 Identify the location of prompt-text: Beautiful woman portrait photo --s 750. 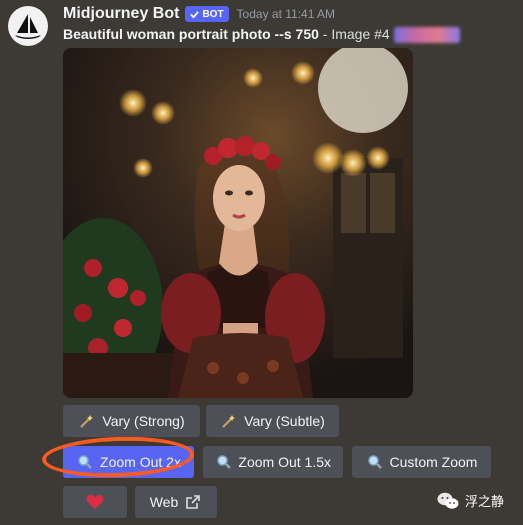
(191, 34).